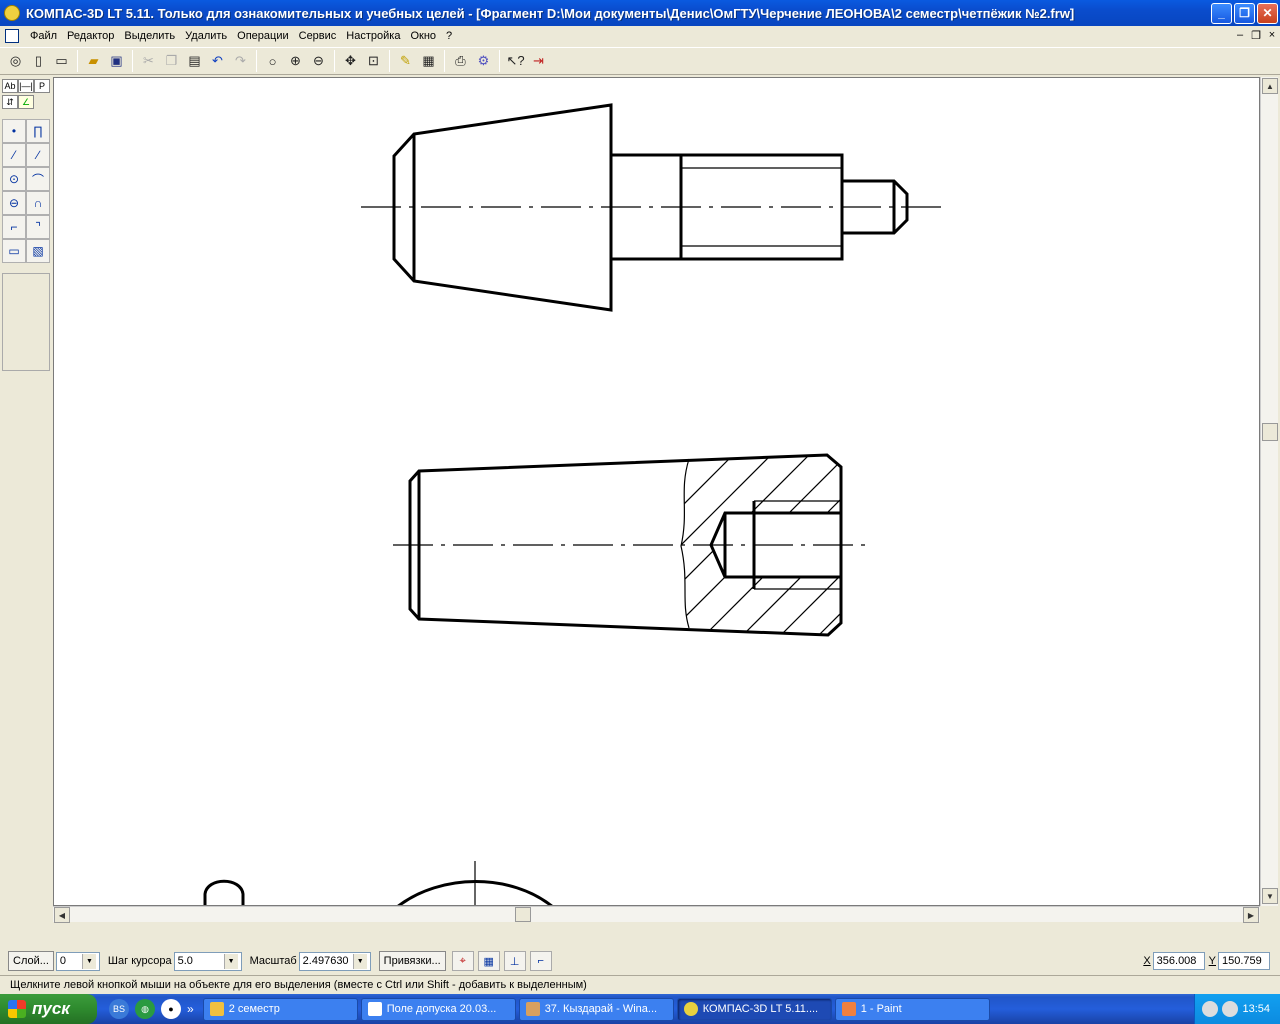 The width and height of the screenshot is (1280, 1024). What do you see at coordinates (460, 61) in the screenshot?
I see `print-icon: ⎙` at bounding box center [460, 61].